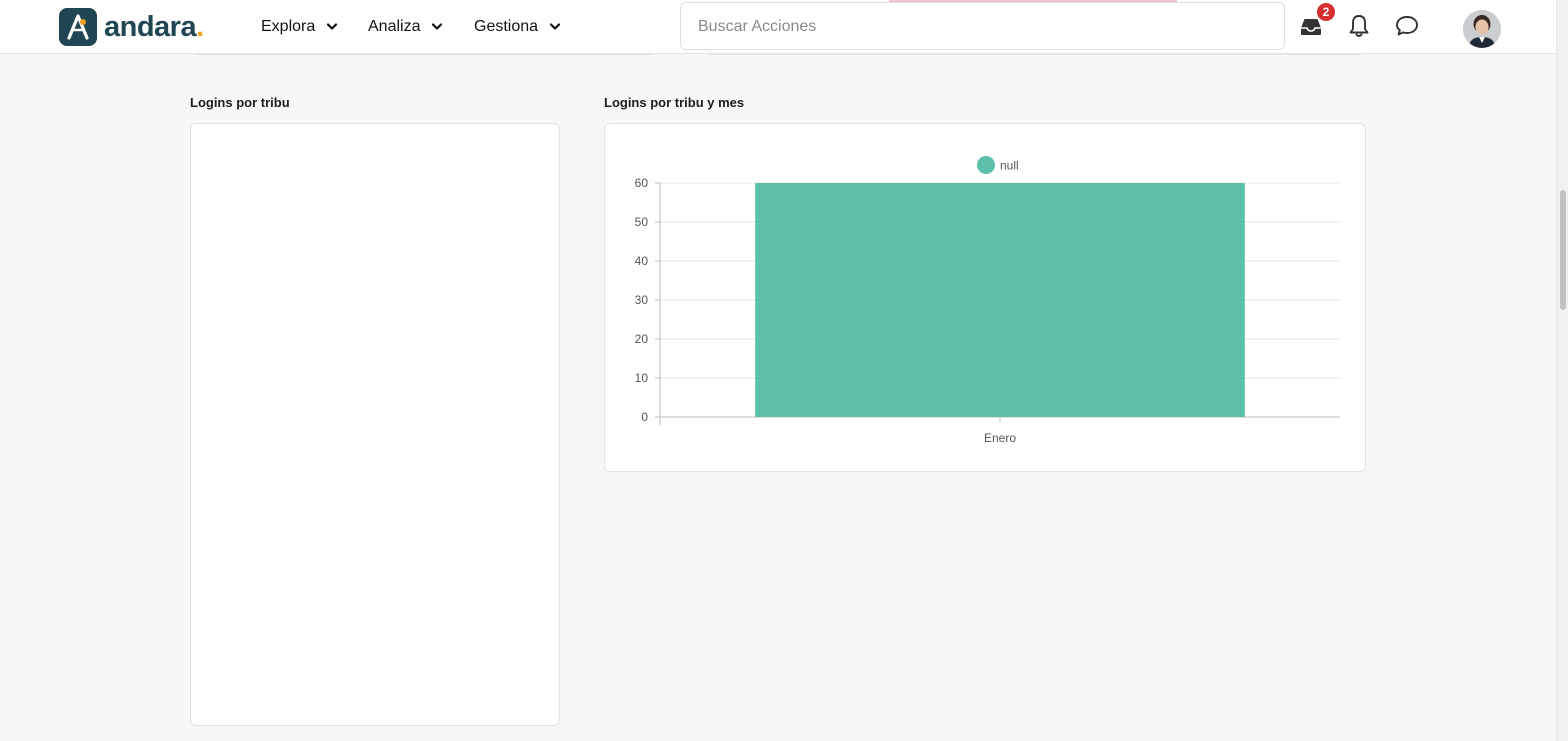 This screenshot has width=1568, height=741. I want to click on search-box, so click(982, 26).